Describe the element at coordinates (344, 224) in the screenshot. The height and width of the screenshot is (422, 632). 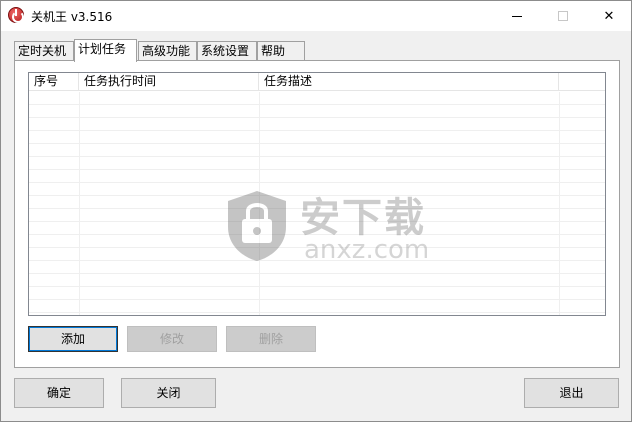
I see `watermark: 安下载 anxz.com` at that location.